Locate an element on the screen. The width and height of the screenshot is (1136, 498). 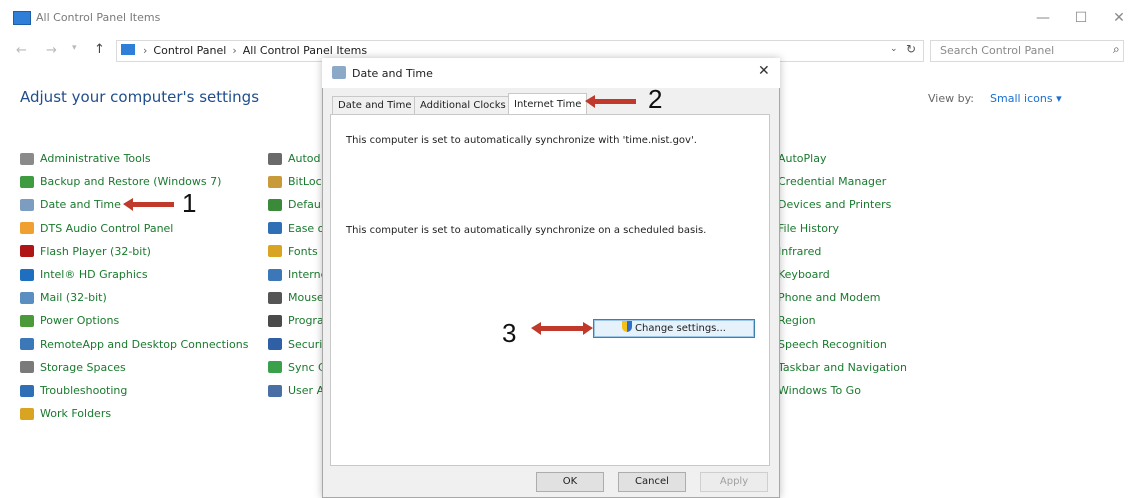
search-placeholder: Search Control Panel is located at coordinates (997, 50).